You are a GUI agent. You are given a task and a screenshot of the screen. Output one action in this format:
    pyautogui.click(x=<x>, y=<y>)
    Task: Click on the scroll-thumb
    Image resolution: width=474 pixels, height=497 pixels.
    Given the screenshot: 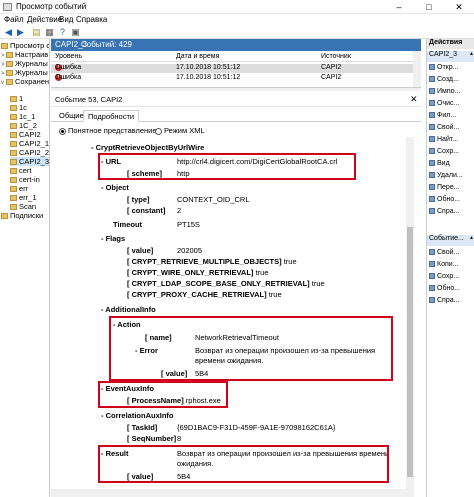 What is the action you would take?
    pyautogui.click(x=410, y=352)
    